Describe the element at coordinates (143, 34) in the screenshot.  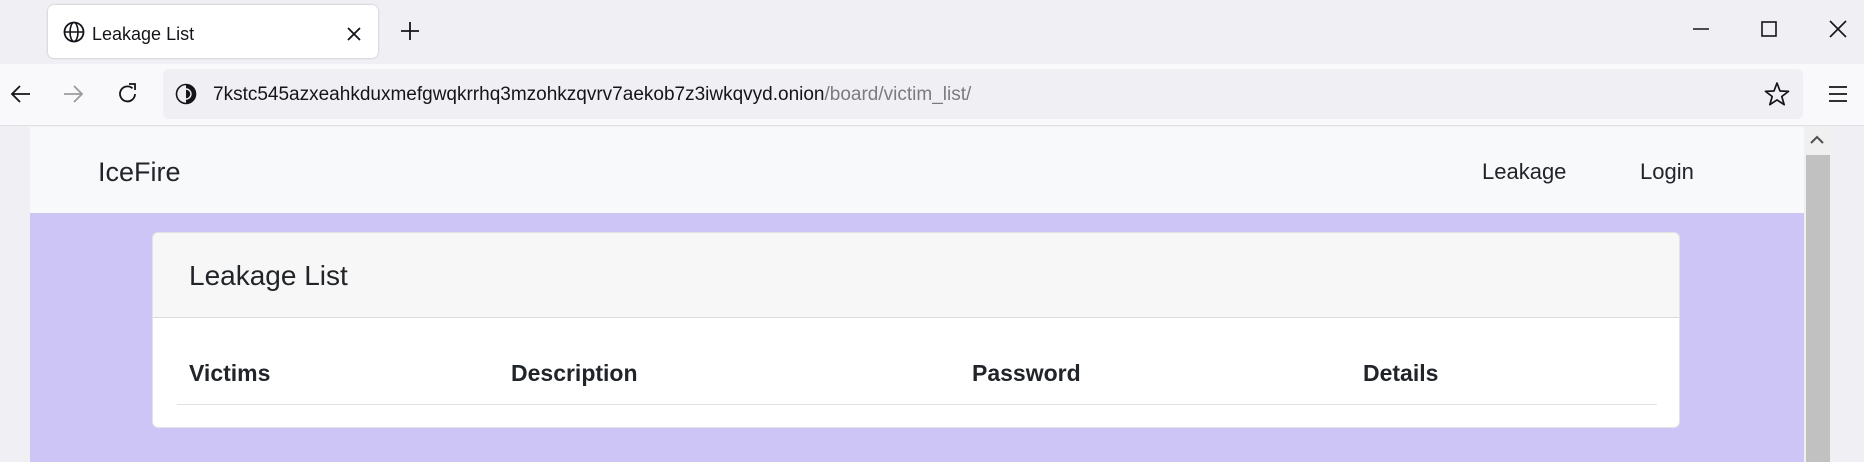
I see `tab-title: Leakage List` at that location.